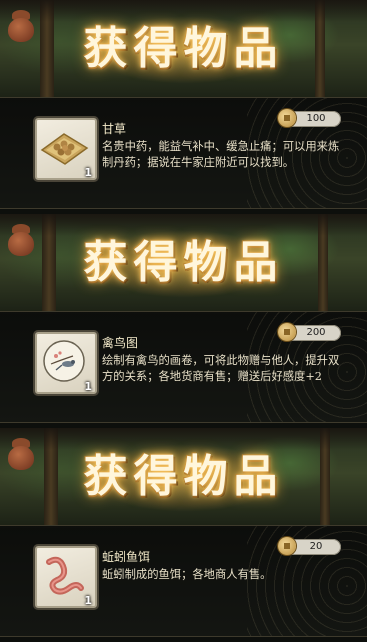  I want to click on bird-painting-icon, so click(64, 361).